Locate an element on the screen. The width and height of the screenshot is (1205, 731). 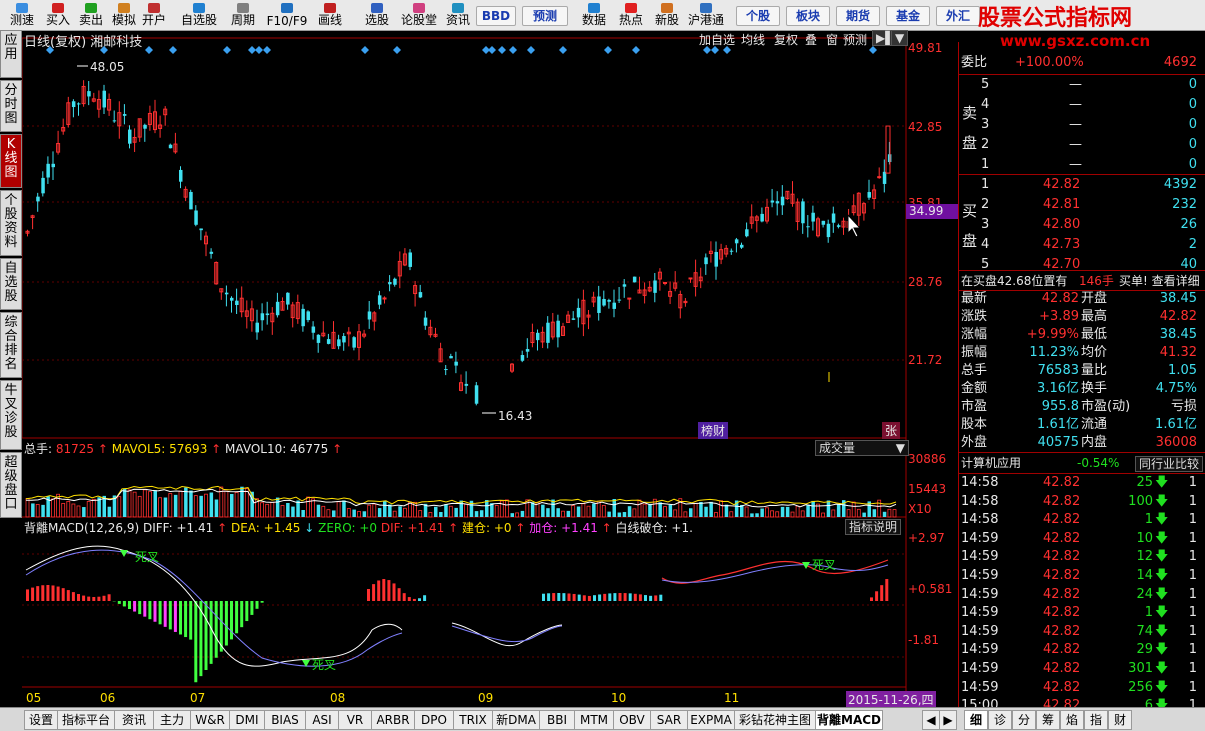
quote-panel-tab: 分 is located at coordinates (1024, 720).